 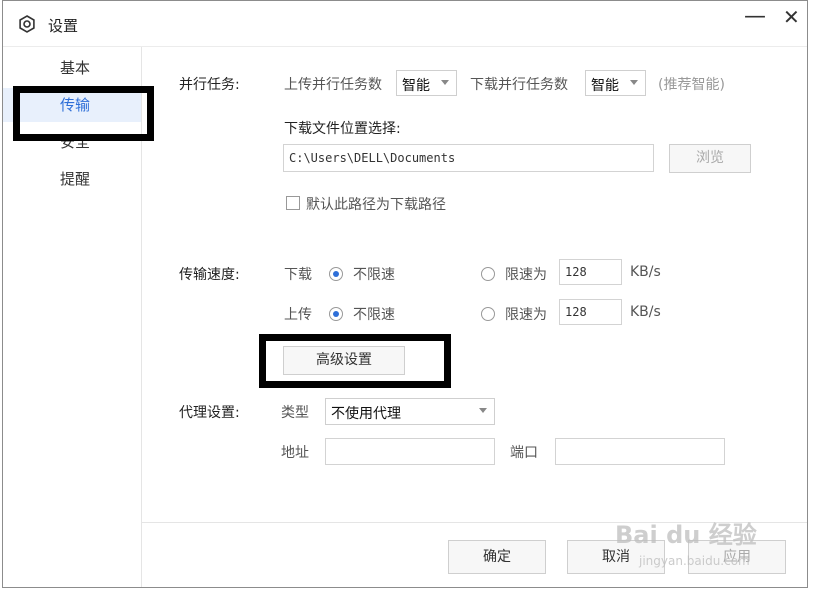 I want to click on annotation-box-advanced, so click(x=355, y=361).